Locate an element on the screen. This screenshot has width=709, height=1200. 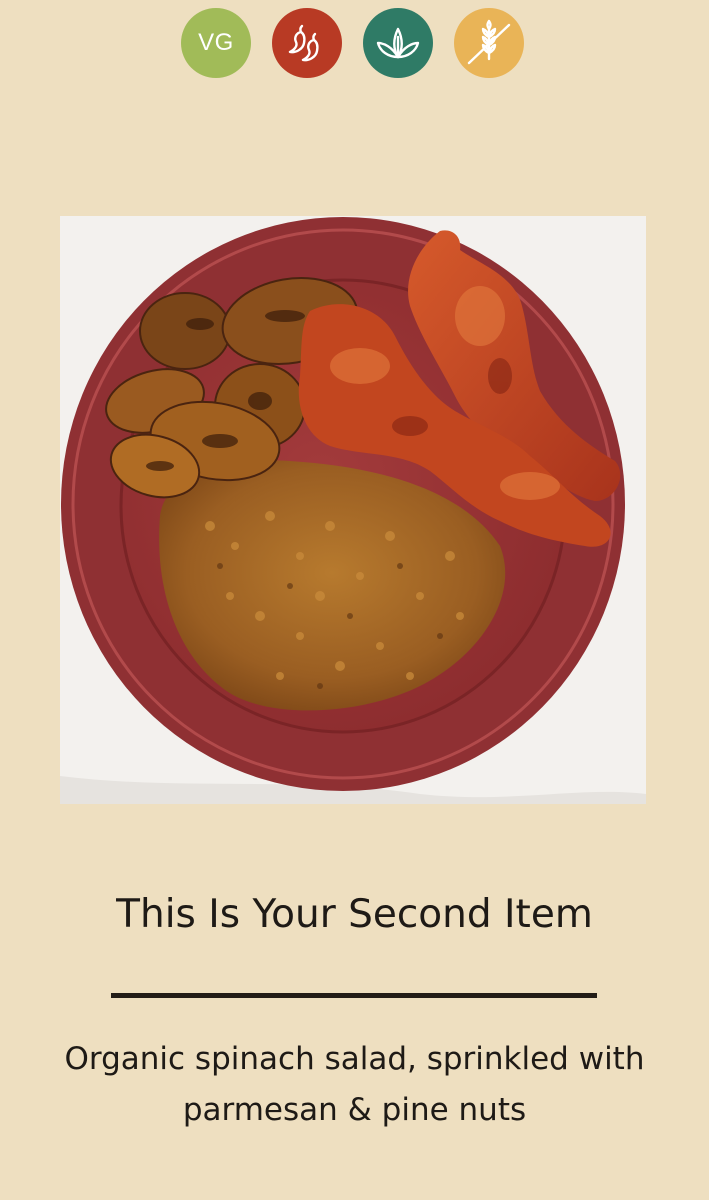
vegetarian-badge-label: VG is located at coordinates (216, 42).